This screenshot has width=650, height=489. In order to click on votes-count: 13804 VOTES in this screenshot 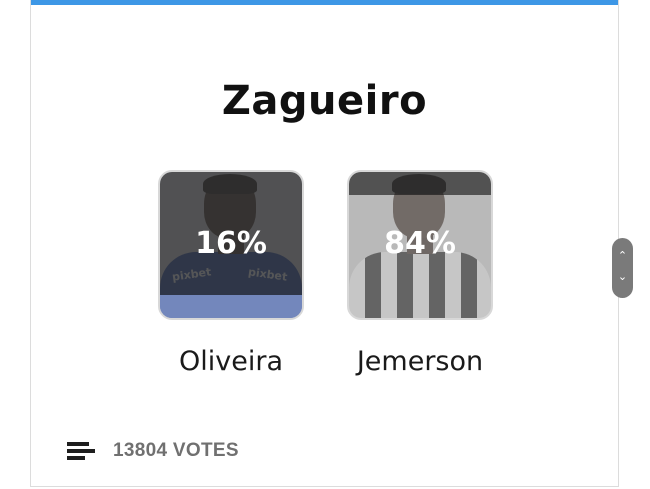, I will do `click(176, 450)`.